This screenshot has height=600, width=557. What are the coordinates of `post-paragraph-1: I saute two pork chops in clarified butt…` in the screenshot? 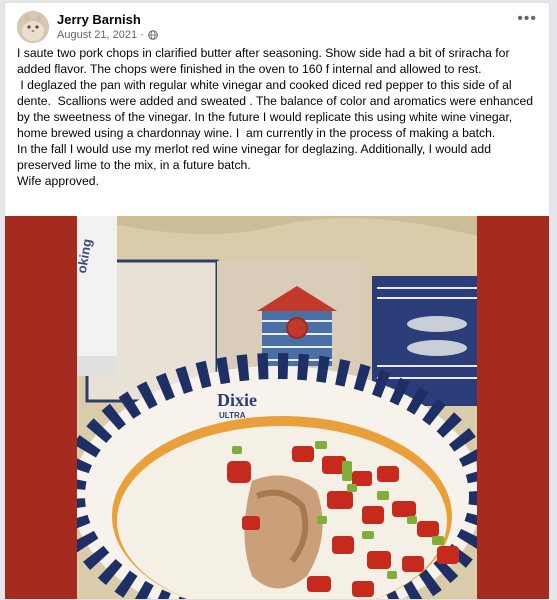 It's located at (265, 61).